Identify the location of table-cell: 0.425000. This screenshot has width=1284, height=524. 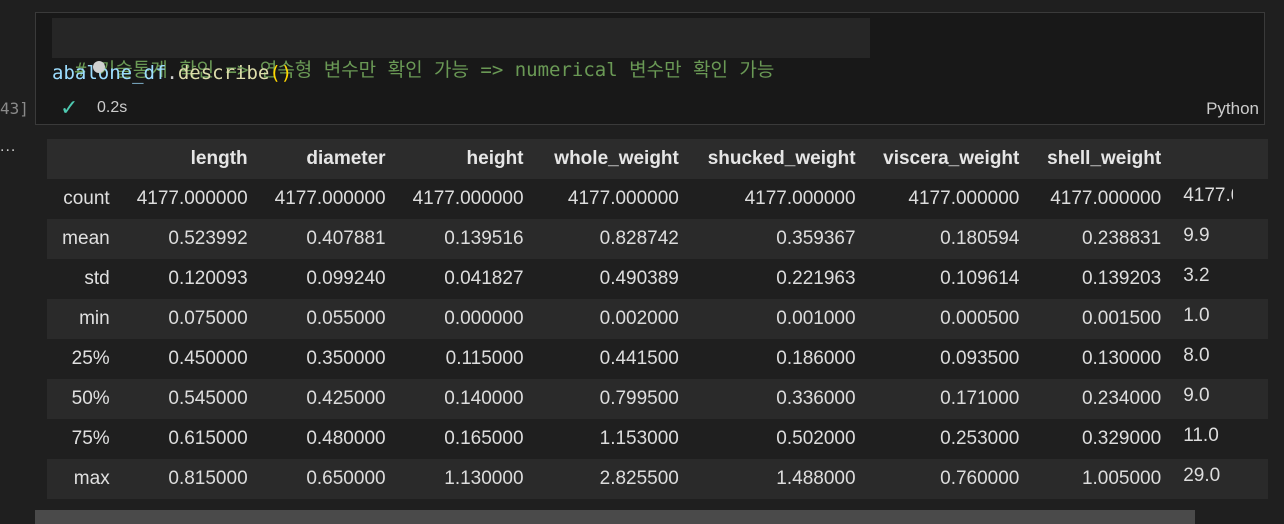
(346, 398).